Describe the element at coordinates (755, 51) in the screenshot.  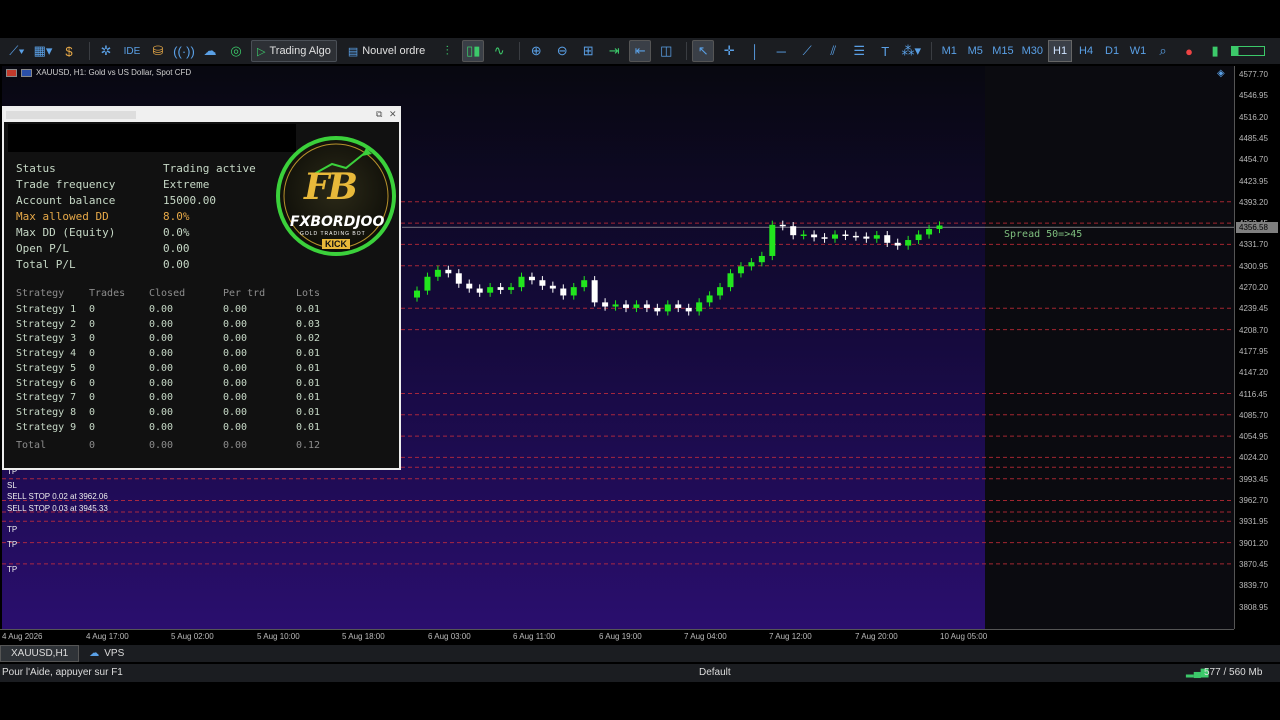
I see `vertical-line-icon: │` at that location.